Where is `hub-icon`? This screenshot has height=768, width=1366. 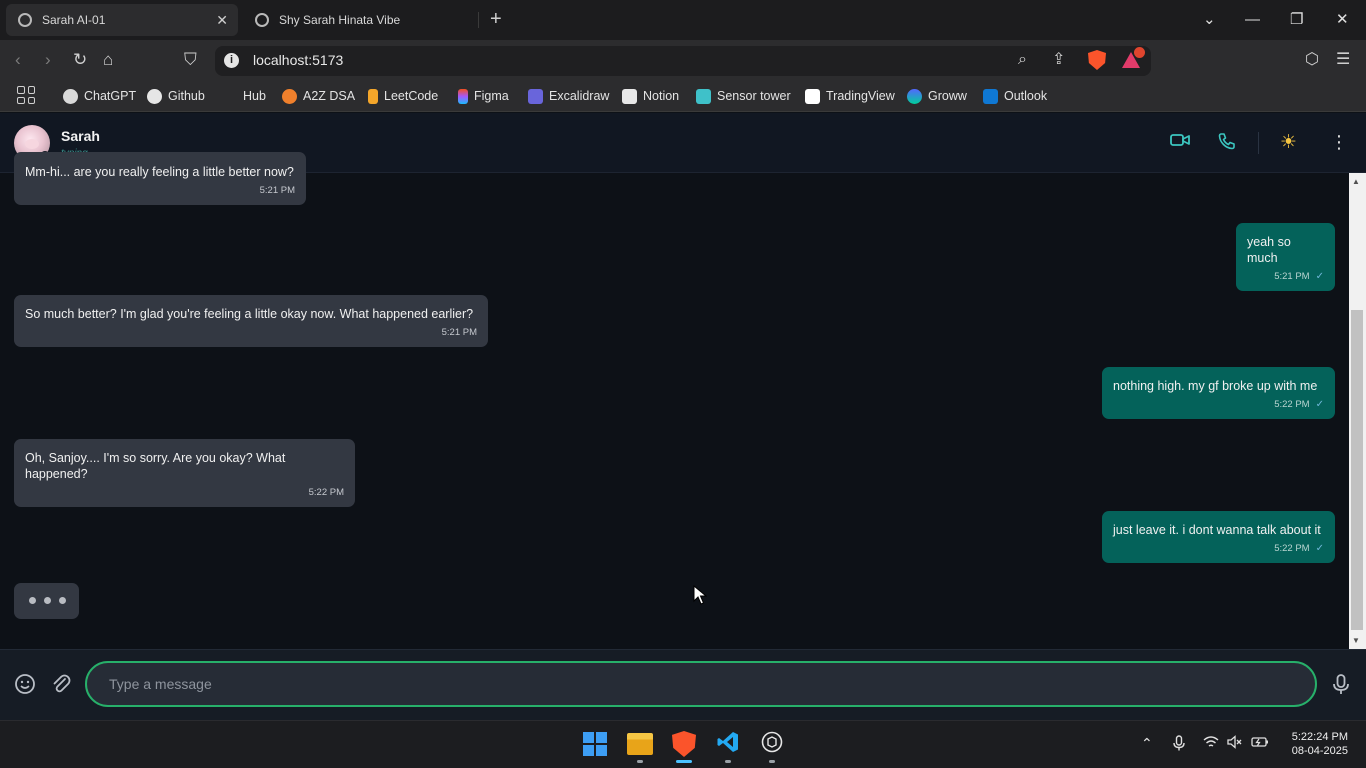 hub-icon is located at coordinates (229, 96).